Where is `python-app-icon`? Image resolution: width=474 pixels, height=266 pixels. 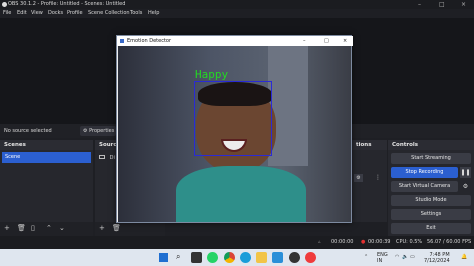
python-app-icon is located at coordinates (310, 257).